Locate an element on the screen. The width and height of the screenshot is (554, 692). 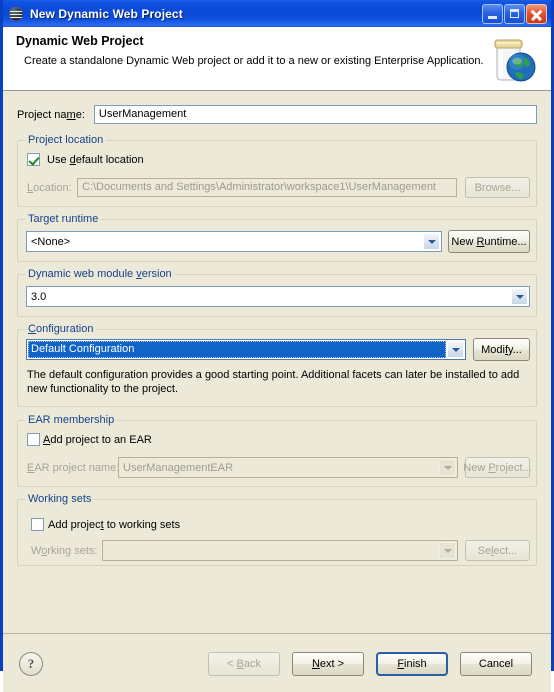
configuration-combo: Default Configuration is located at coordinates (246, 349).